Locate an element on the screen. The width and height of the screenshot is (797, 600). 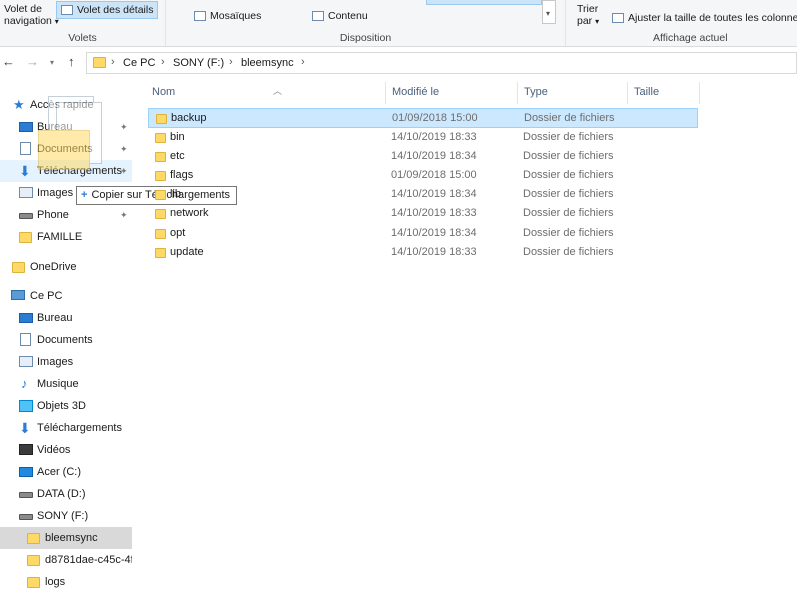
sidebar-item-data-d: DATA (D:) is located at coordinates (66, 494).